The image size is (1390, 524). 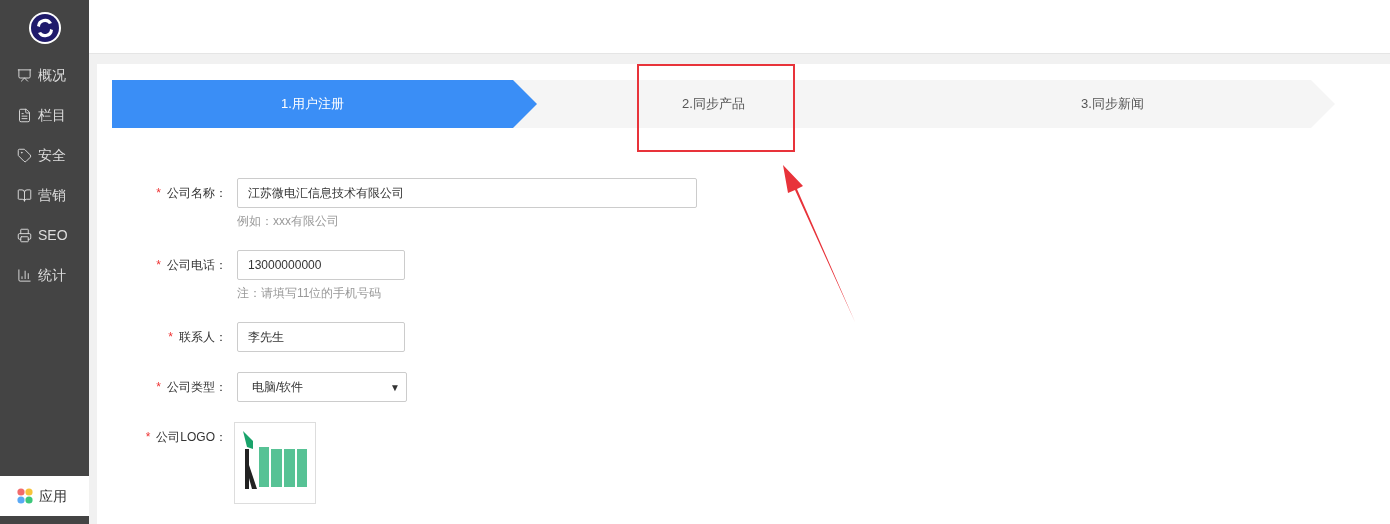 I want to click on printer-icon, so click(x=24, y=235).